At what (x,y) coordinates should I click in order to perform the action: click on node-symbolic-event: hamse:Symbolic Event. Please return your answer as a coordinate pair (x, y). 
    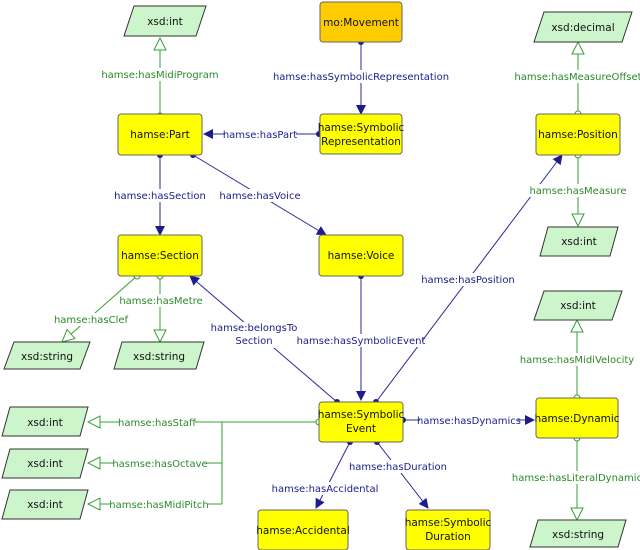
    Looking at the image, I should click on (361, 422).